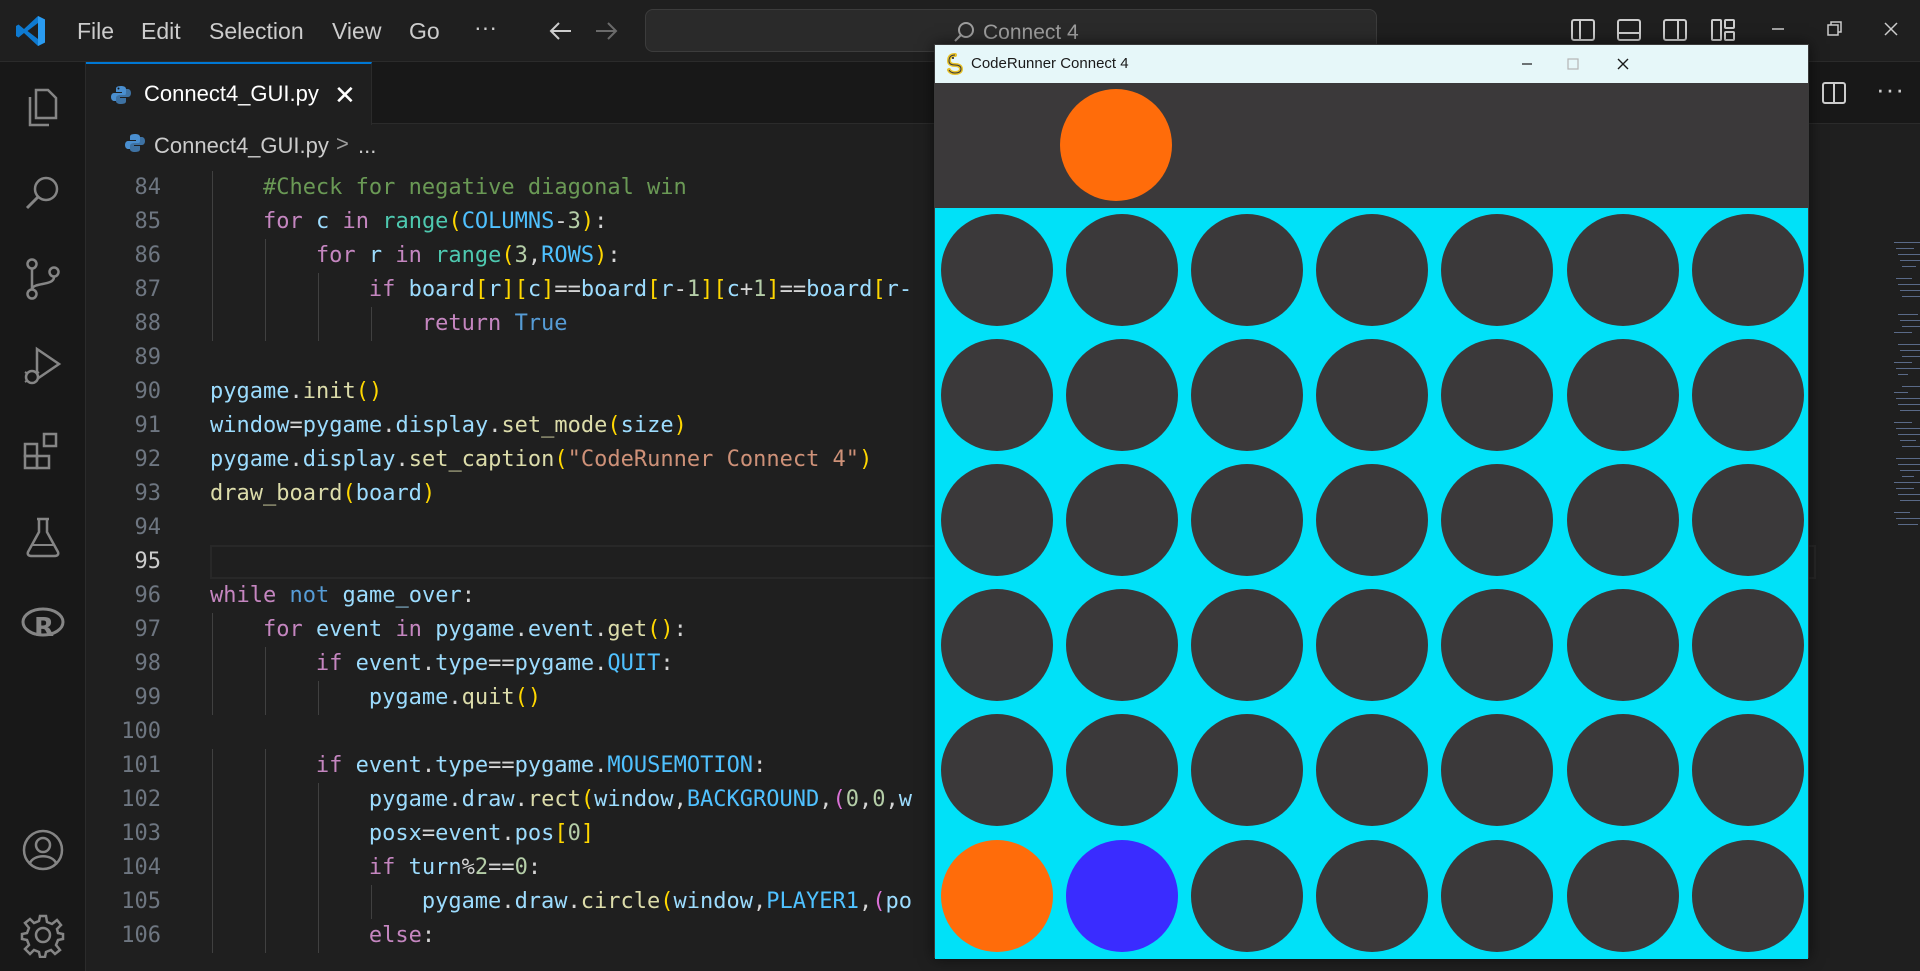 Image resolution: width=1920 pixels, height=971 pixels. Describe the element at coordinates (135, 143) in the screenshot. I see `python-file-icon` at that location.